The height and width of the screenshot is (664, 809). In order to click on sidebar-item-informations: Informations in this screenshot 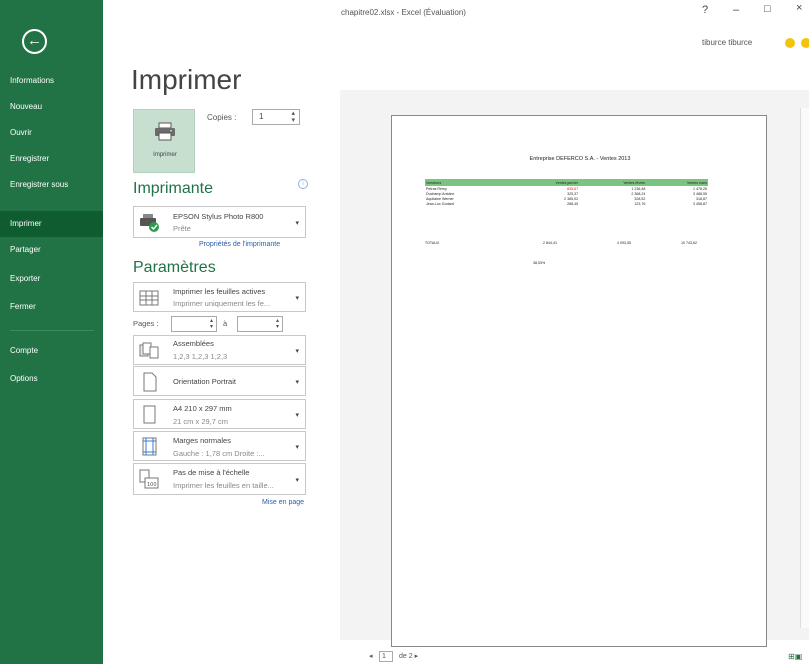, I will do `click(51, 81)`.